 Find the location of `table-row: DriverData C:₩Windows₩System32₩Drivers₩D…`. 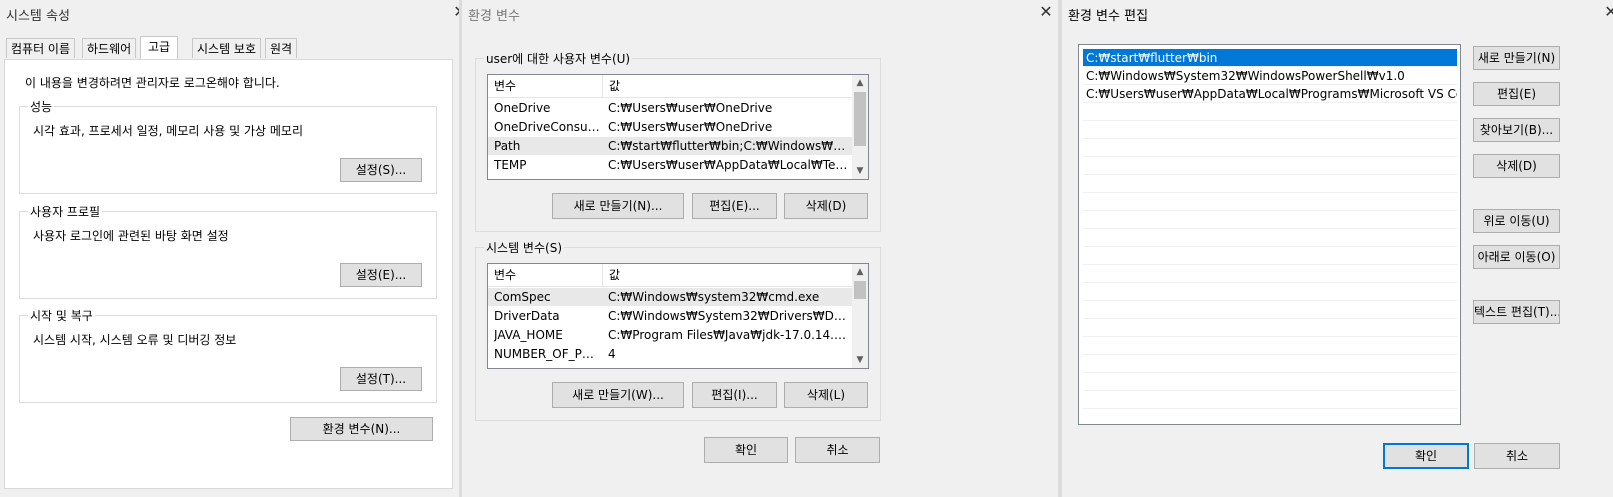

table-row: DriverData C:₩Windows₩System32₩Drivers₩D… is located at coordinates (670, 316).